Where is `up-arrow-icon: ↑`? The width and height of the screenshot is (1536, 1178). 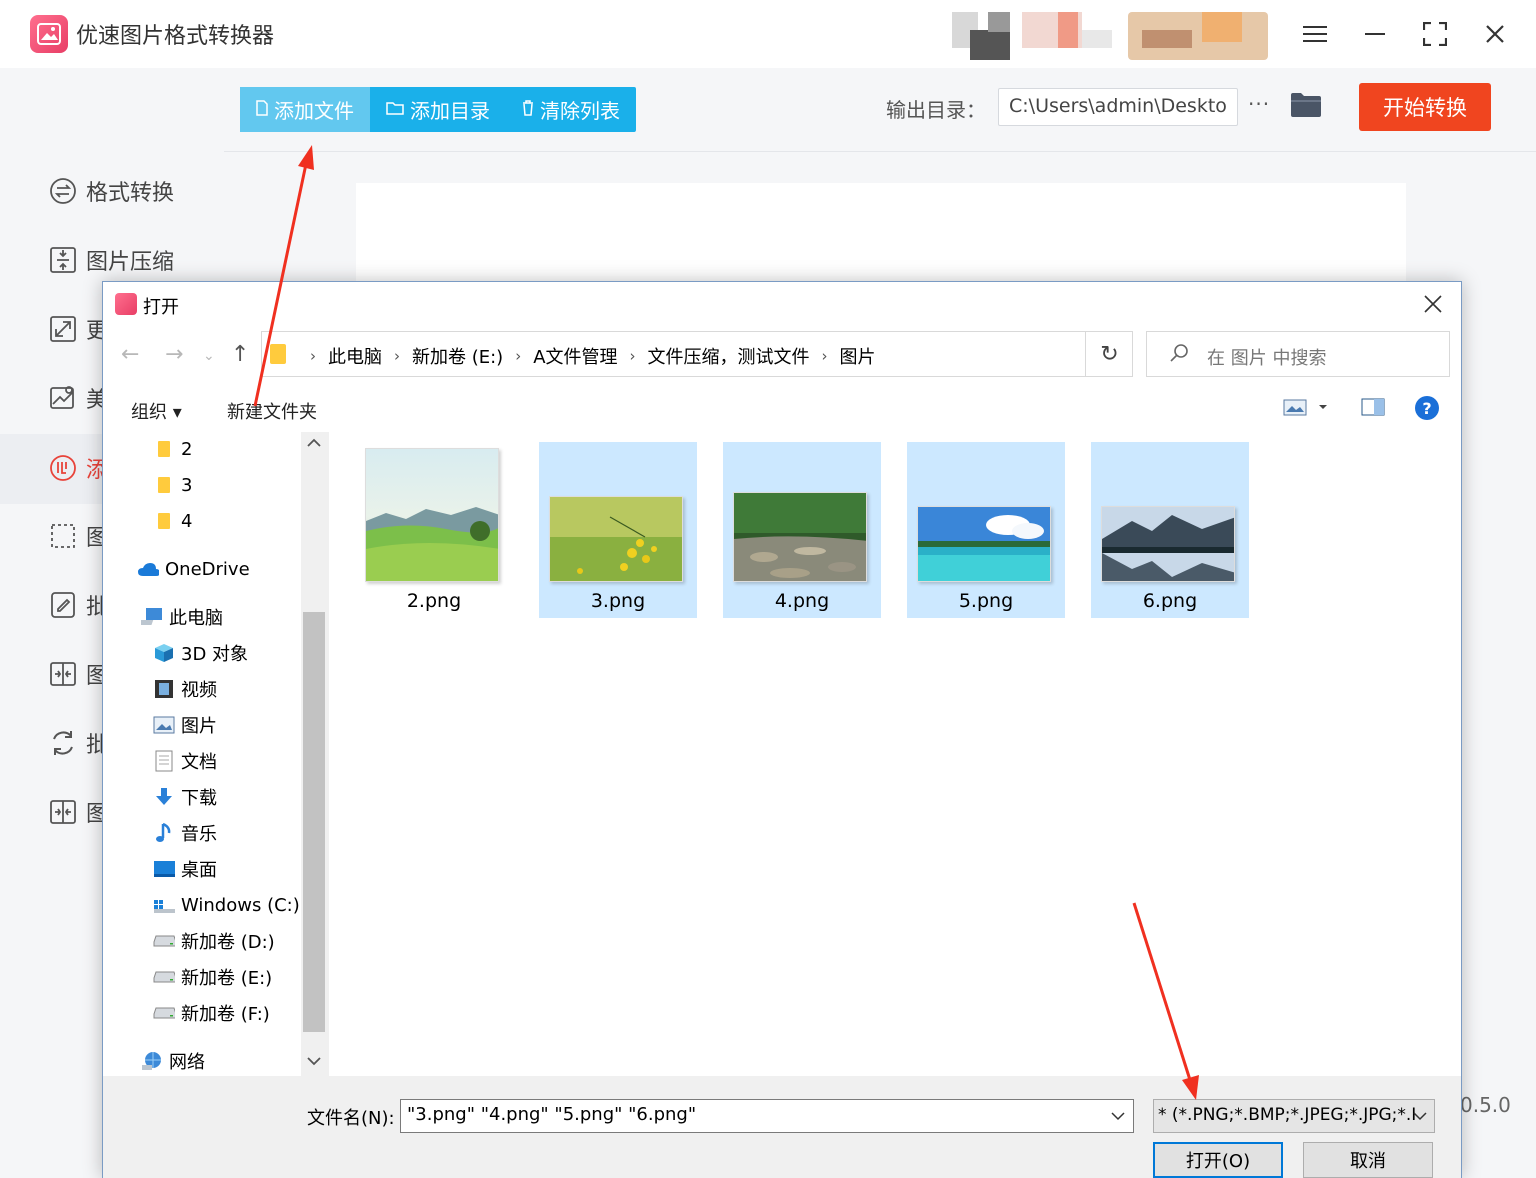 up-arrow-icon: ↑ is located at coordinates (240, 354).